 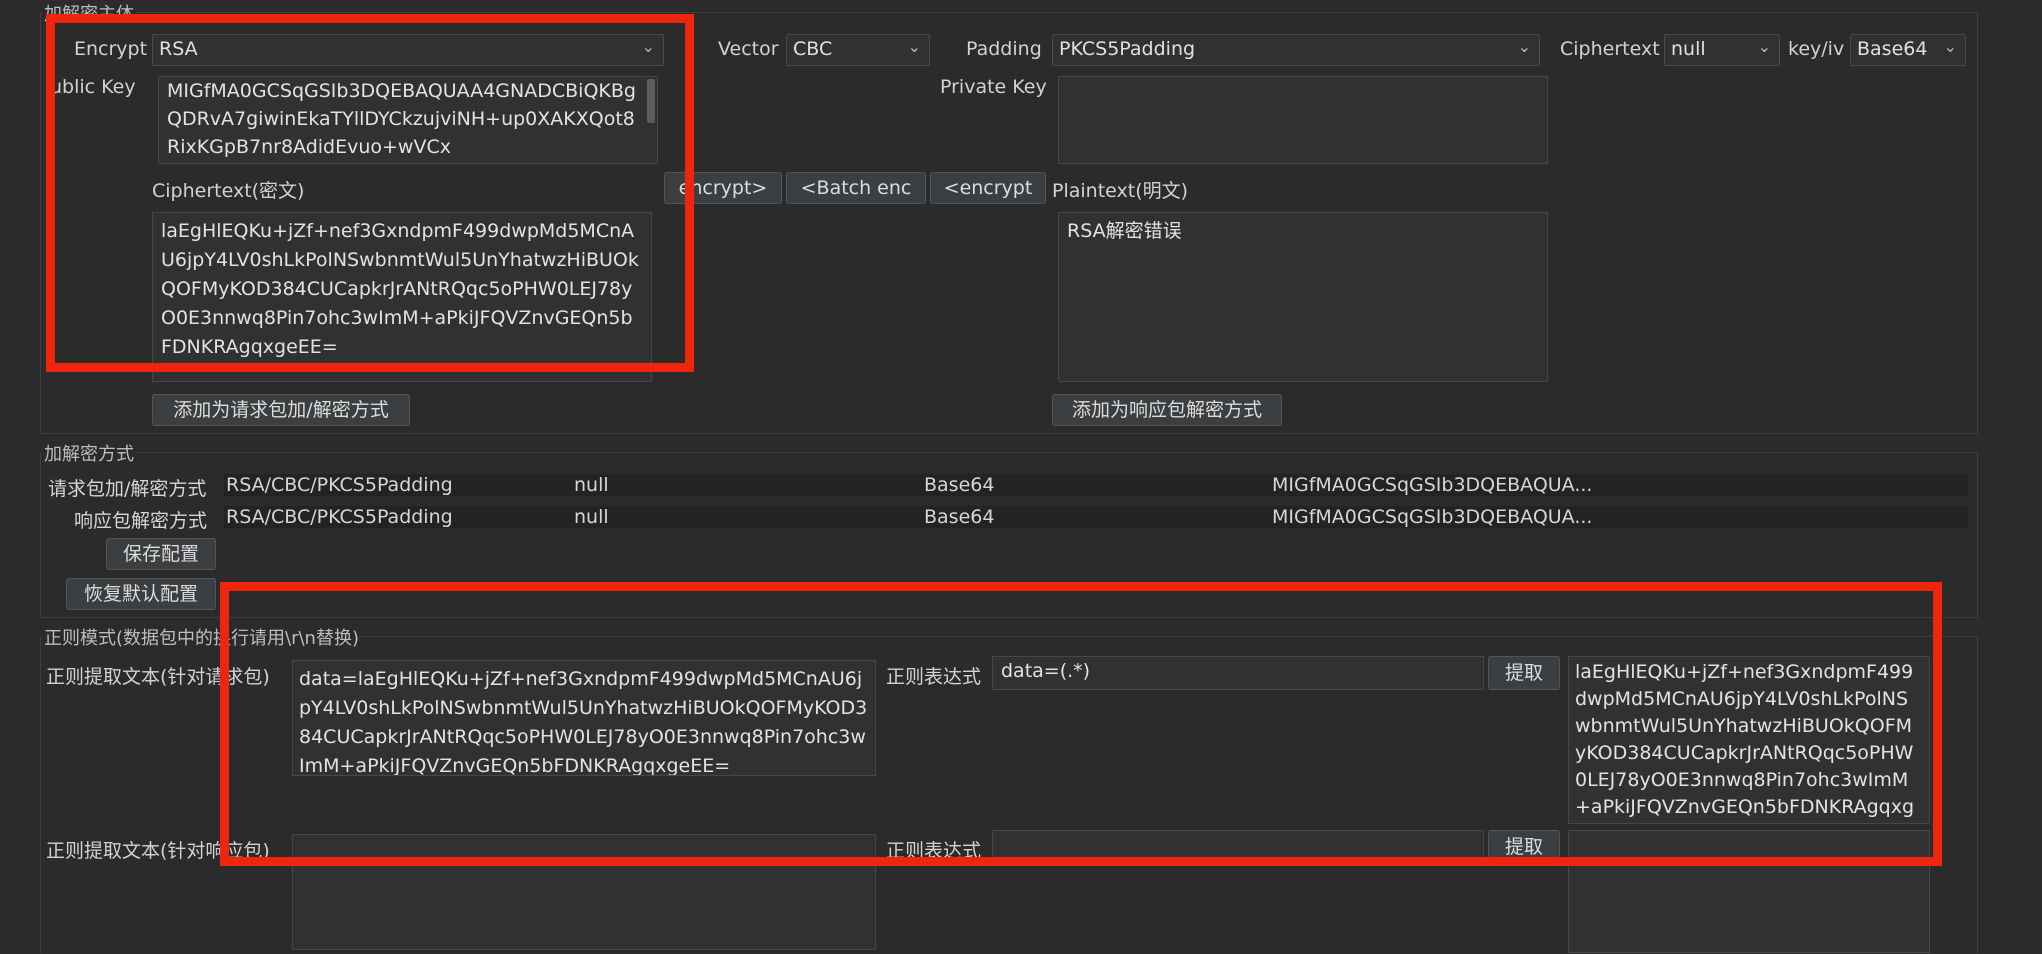 I want to click on encrypt-button: encrypt>, so click(x=723, y=188).